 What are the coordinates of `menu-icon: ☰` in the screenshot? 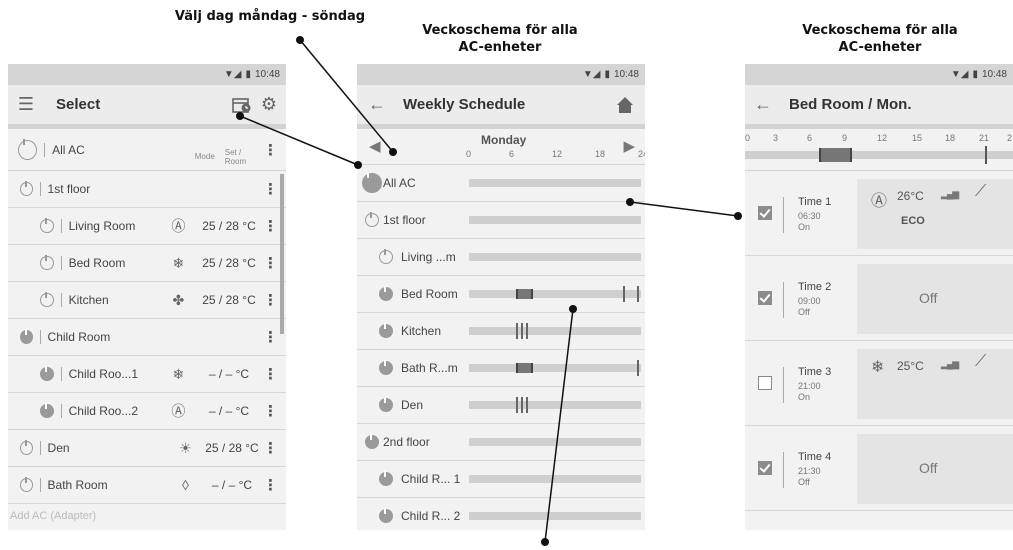 It's located at (26, 104).